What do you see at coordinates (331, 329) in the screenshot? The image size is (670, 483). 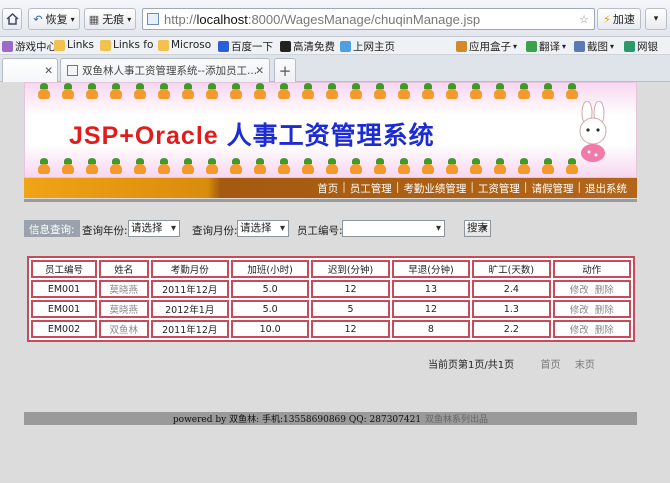 I see `table-row: EM002 双鱼林 2011年12月 10.0 12 8 2.2 修改 删除` at bounding box center [331, 329].